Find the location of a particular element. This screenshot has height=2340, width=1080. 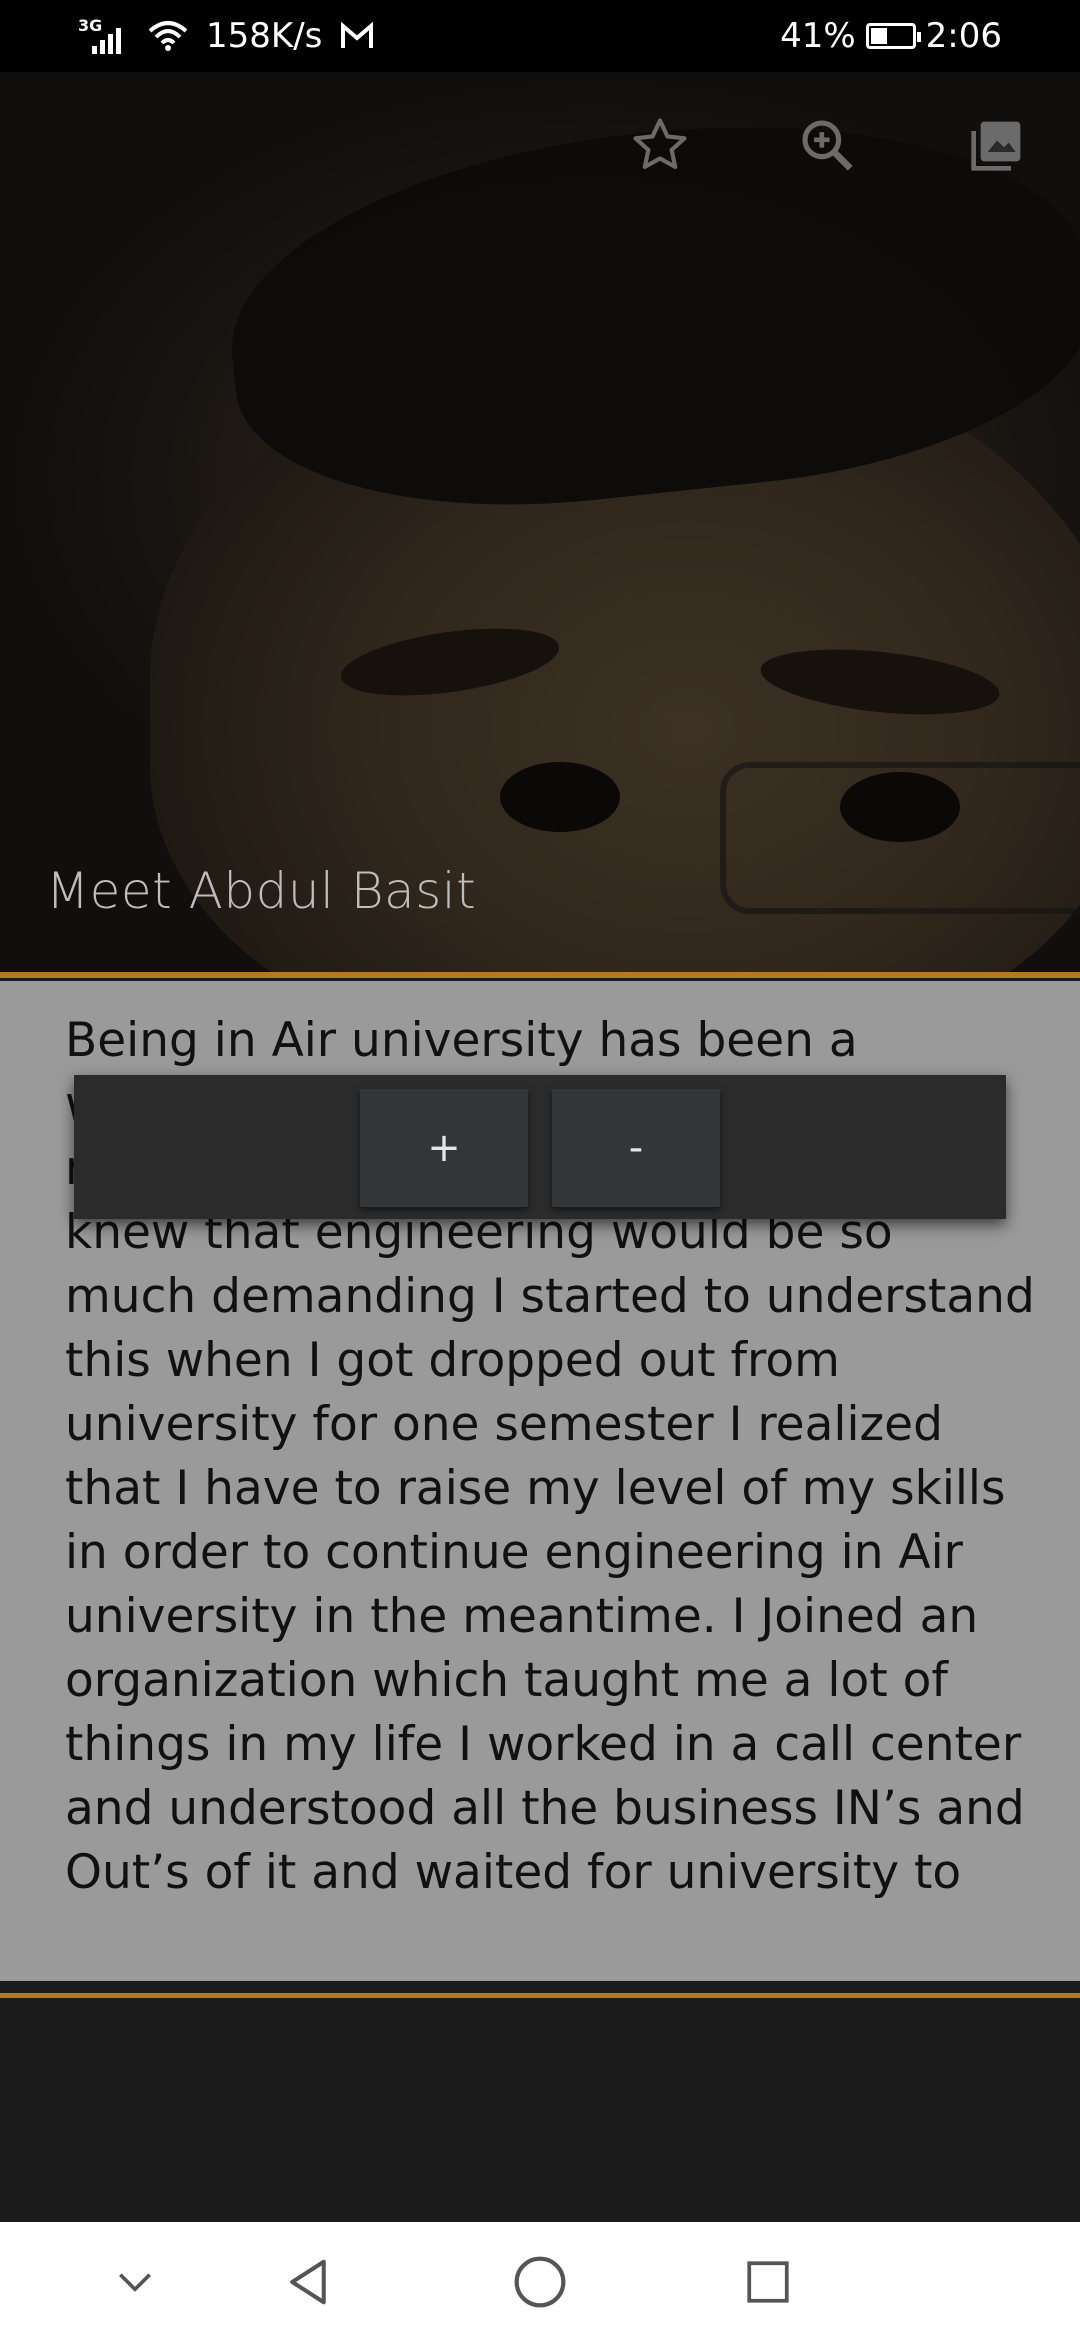

system-nav-bar is located at coordinates (540, 2281).